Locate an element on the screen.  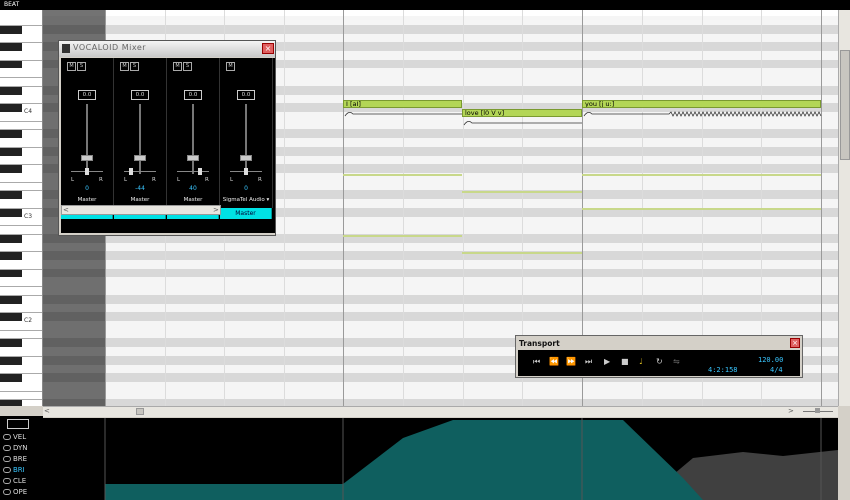
dropdown-icon: ▾ is located at coordinates (267, 200).